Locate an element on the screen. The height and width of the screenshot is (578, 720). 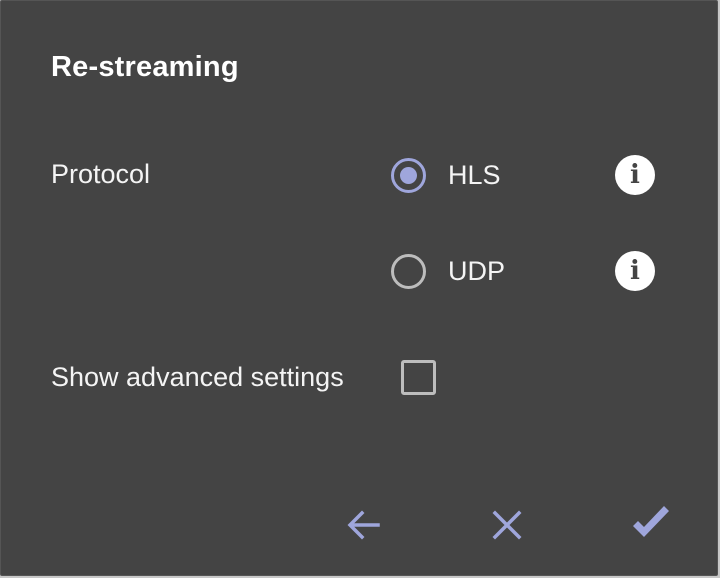
cancel-button is located at coordinates (507, 525).